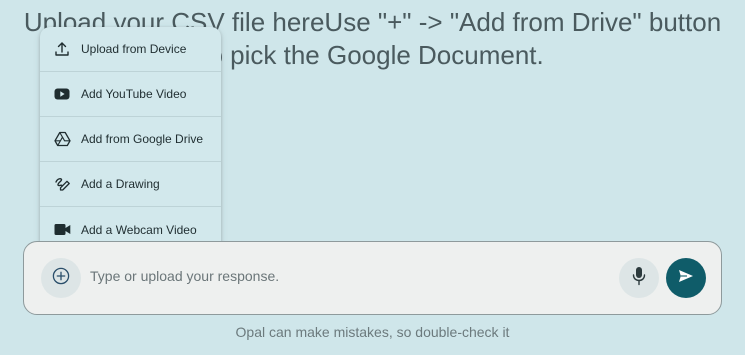  What do you see at coordinates (62, 184) in the screenshot?
I see `drawing-icon` at bounding box center [62, 184].